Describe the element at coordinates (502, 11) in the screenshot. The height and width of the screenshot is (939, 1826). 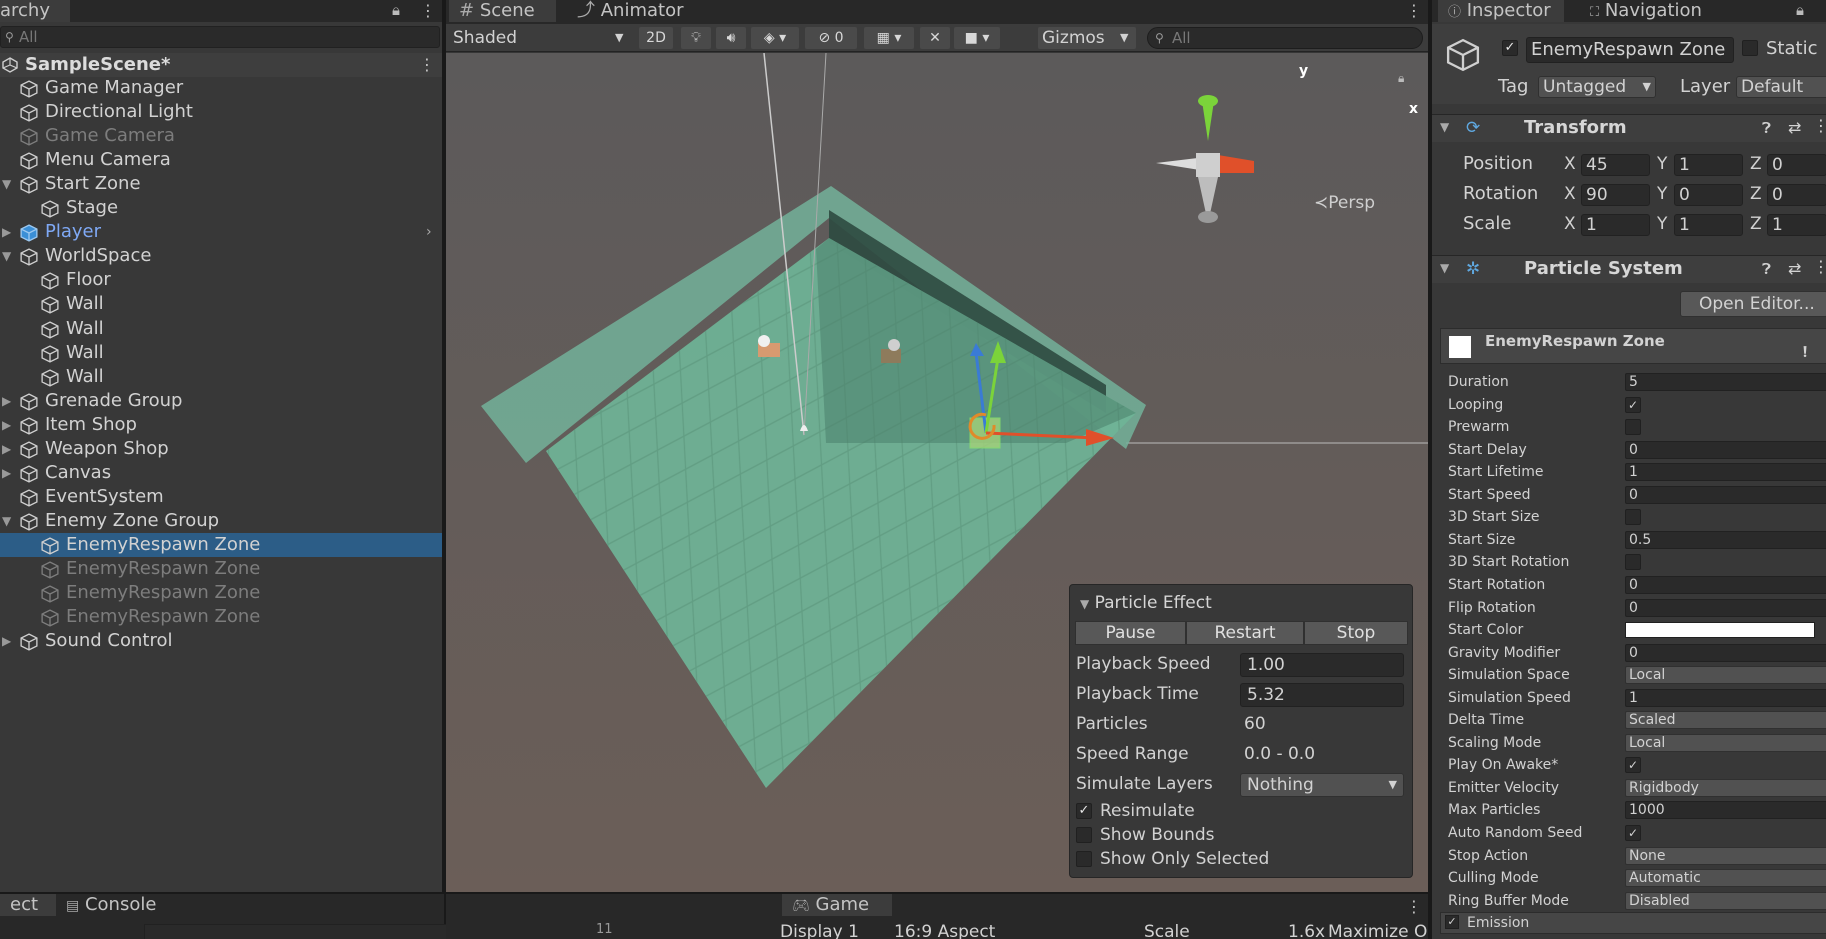
I see `tab-scene: # Scene` at that location.